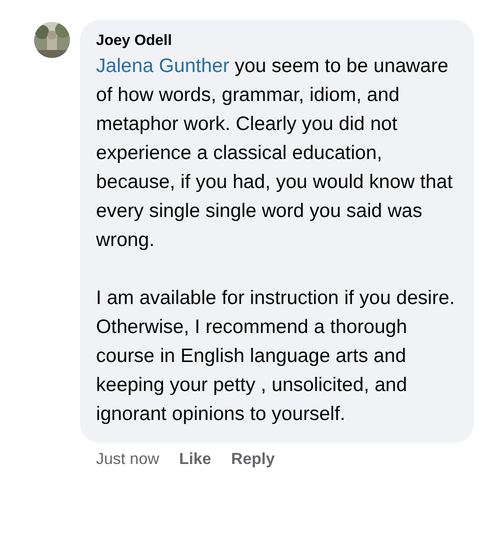  What do you see at coordinates (253, 460) in the screenshot?
I see `action-link: Reply` at bounding box center [253, 460].